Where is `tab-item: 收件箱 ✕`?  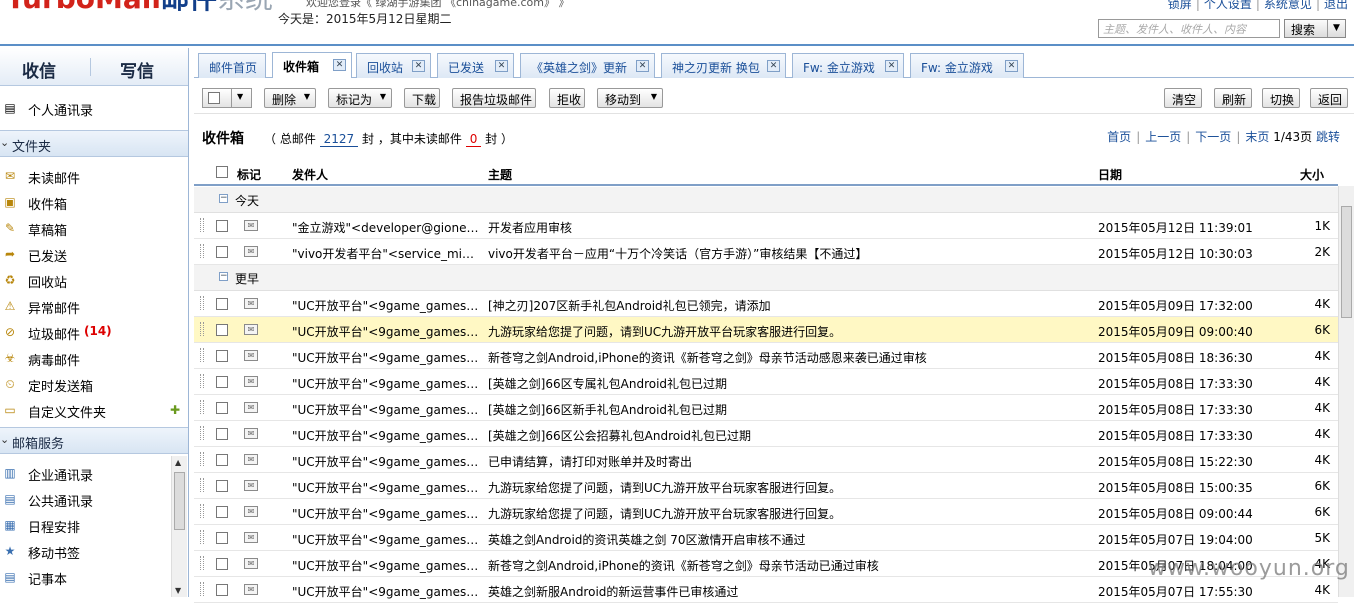 tab-item: 收件箱 ✕ is located at coordinates (312, 65).